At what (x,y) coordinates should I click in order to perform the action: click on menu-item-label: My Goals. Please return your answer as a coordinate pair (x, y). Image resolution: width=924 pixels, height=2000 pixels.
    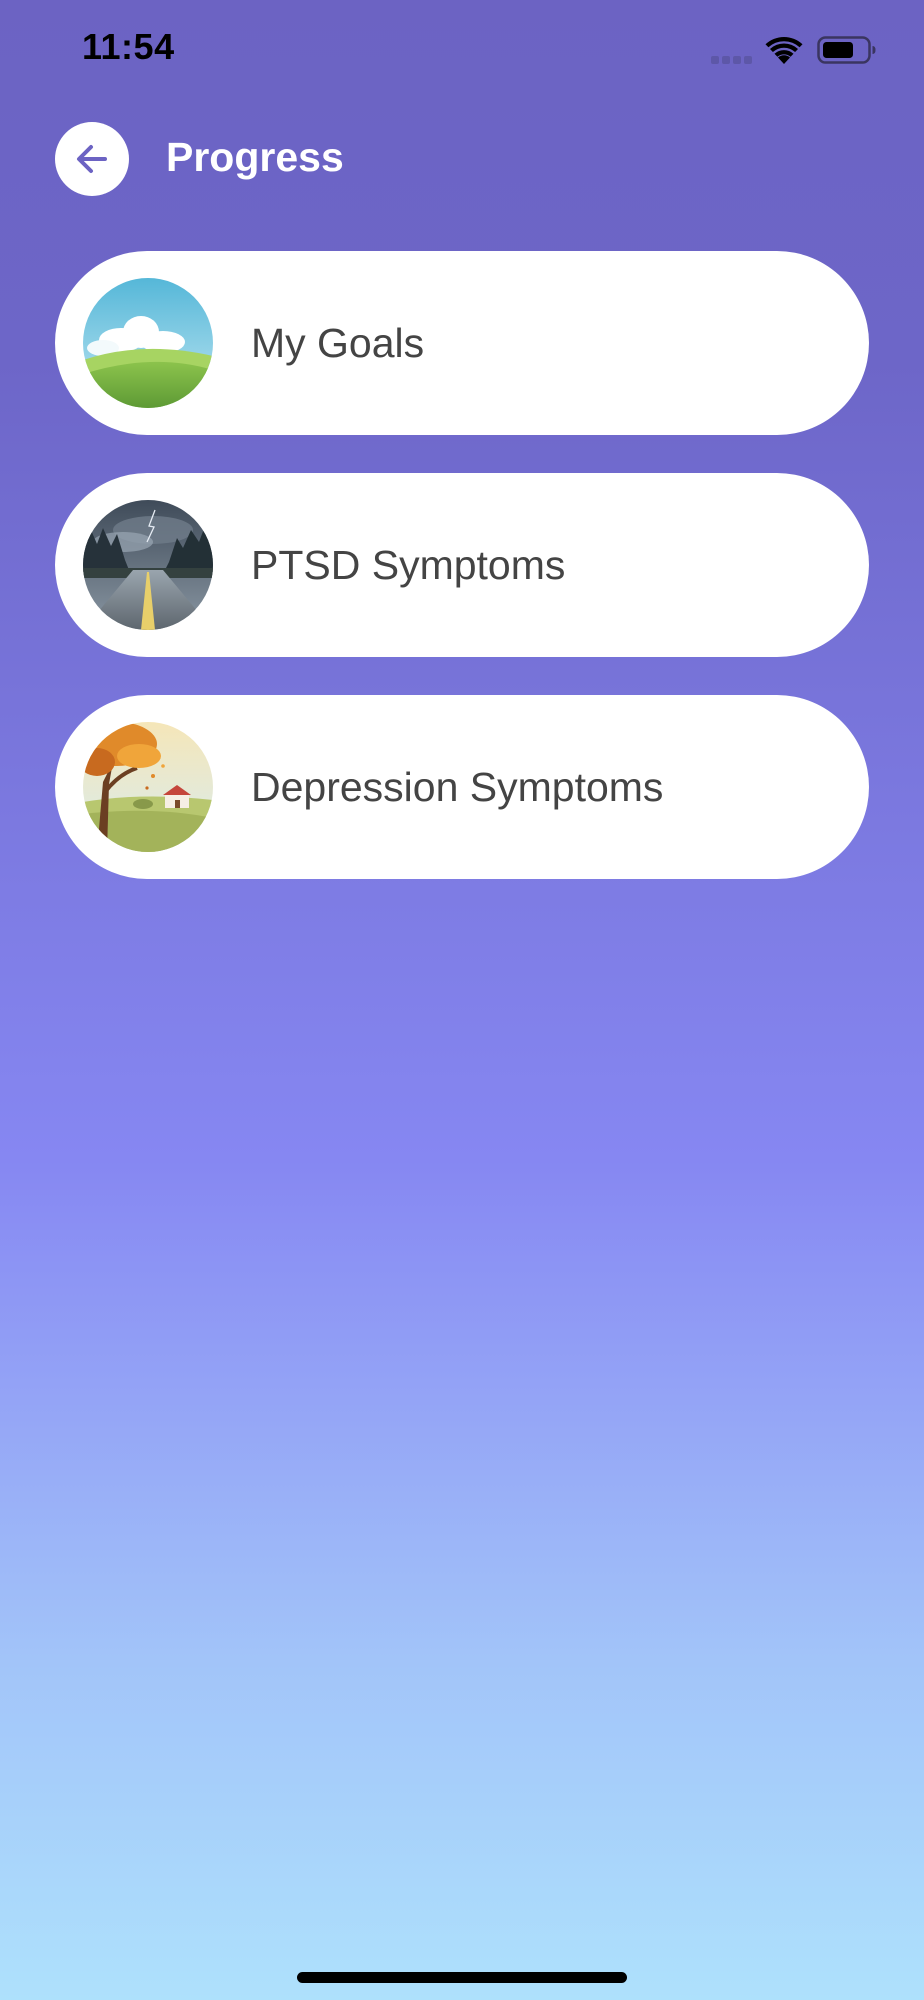
    Looking at the image, I should click on (338, 342).